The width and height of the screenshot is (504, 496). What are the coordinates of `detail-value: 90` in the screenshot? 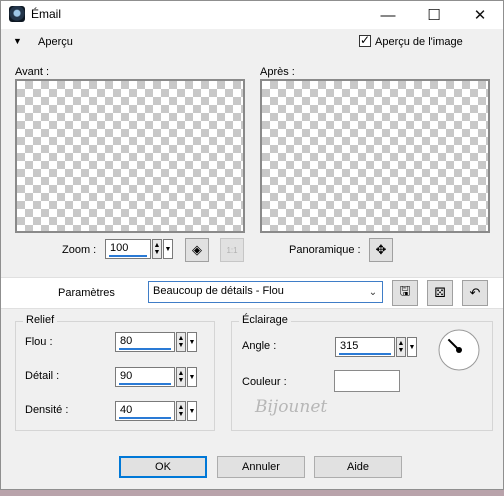 It's located at (126, 376).